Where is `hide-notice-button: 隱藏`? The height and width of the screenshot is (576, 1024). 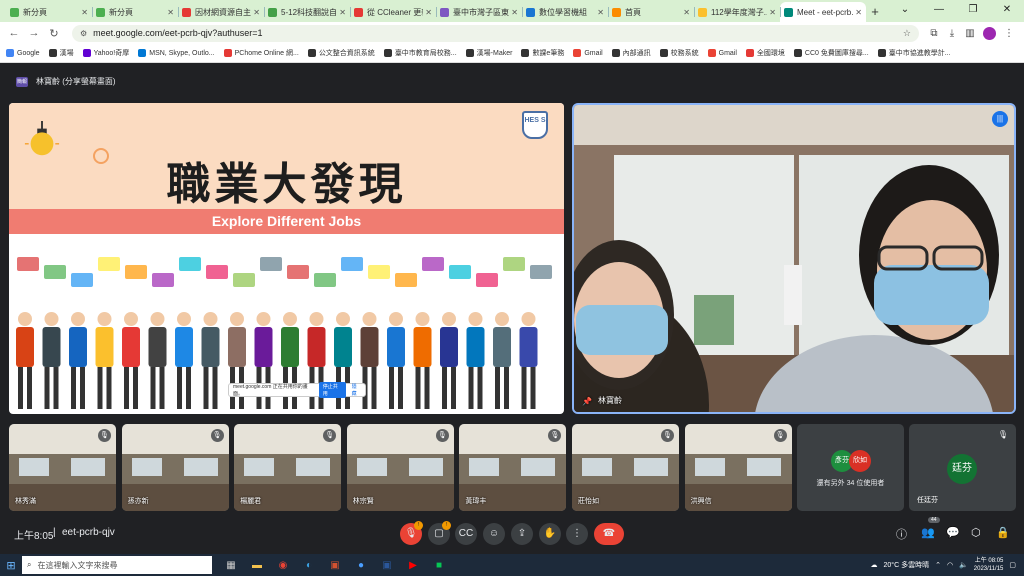
hide-notice-button: 隱藏 is located at coordinates (356, 390).